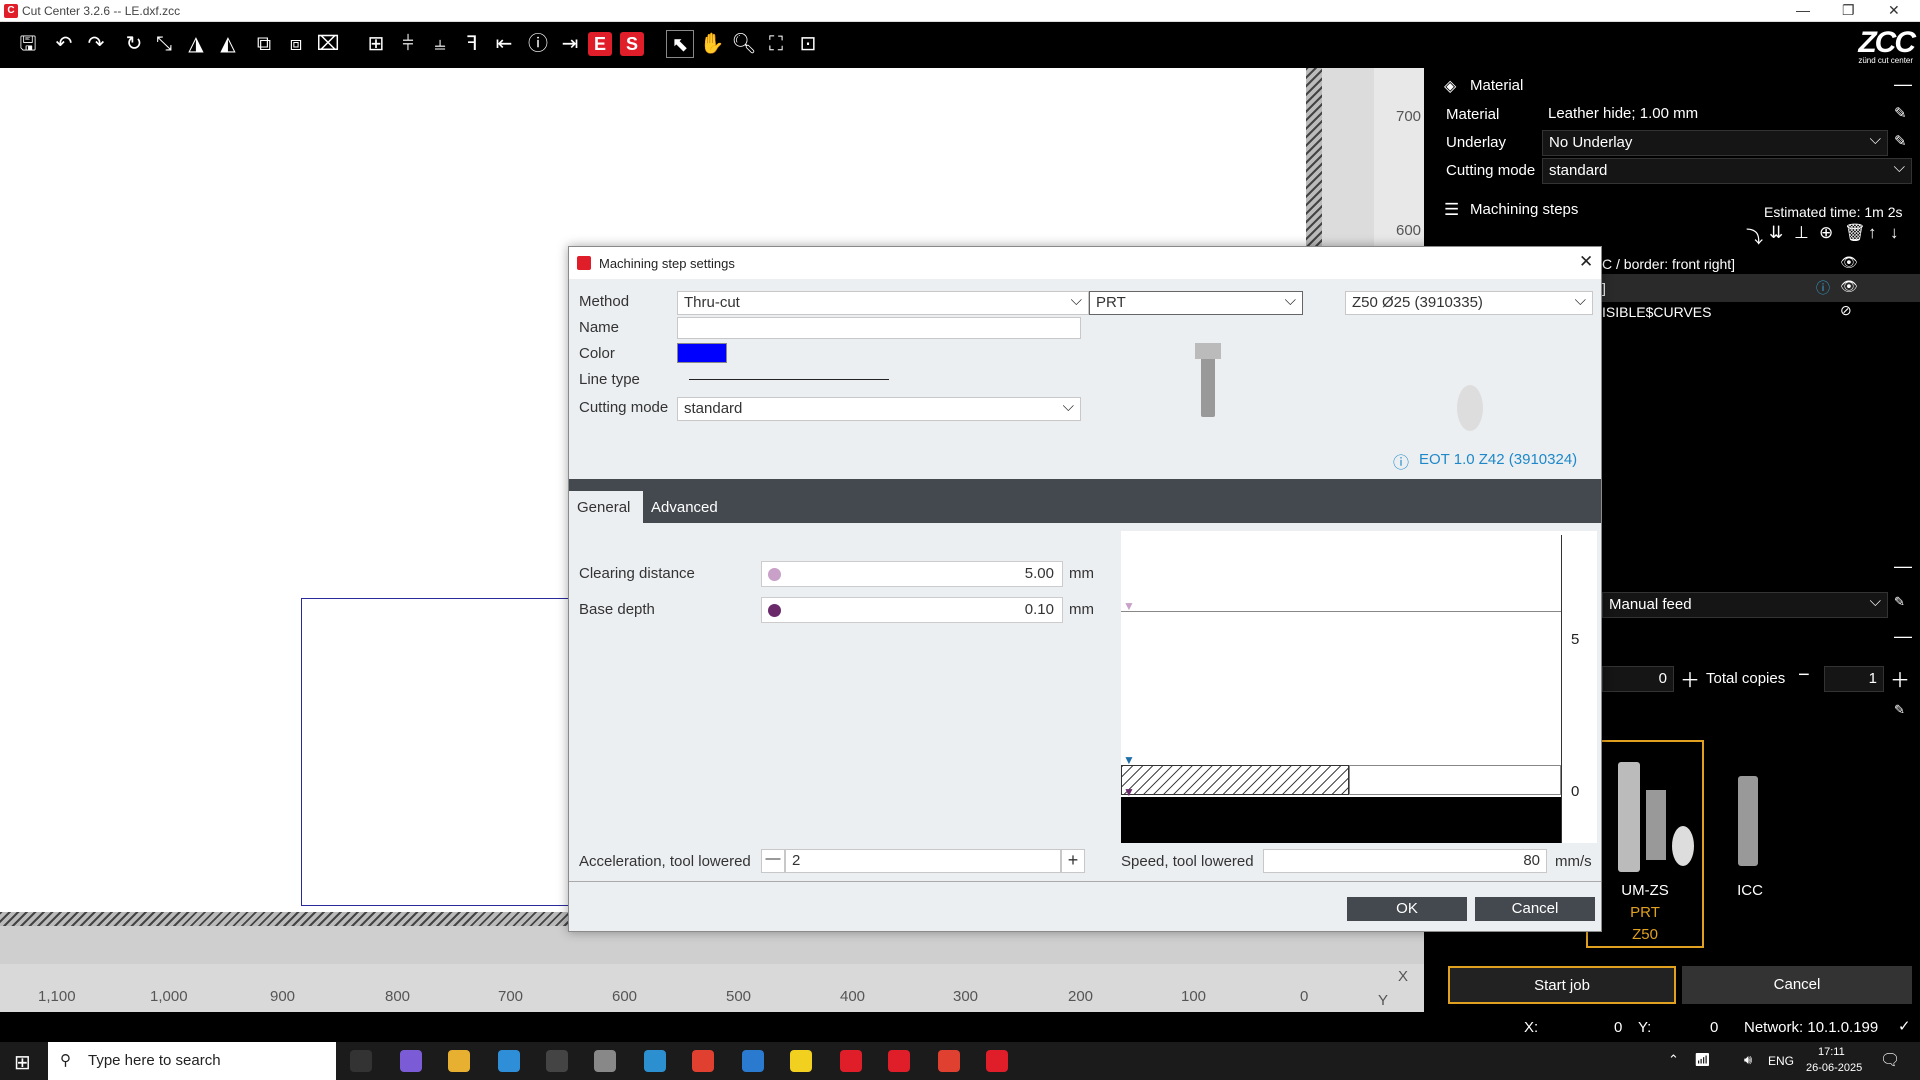 This screenshot has width=1920, height=1080. What do you see at coordinates (1715, 143) in the screenshot?
I see `underlay-select: No Underlay ⌵` at bounding box center [1715, 143].